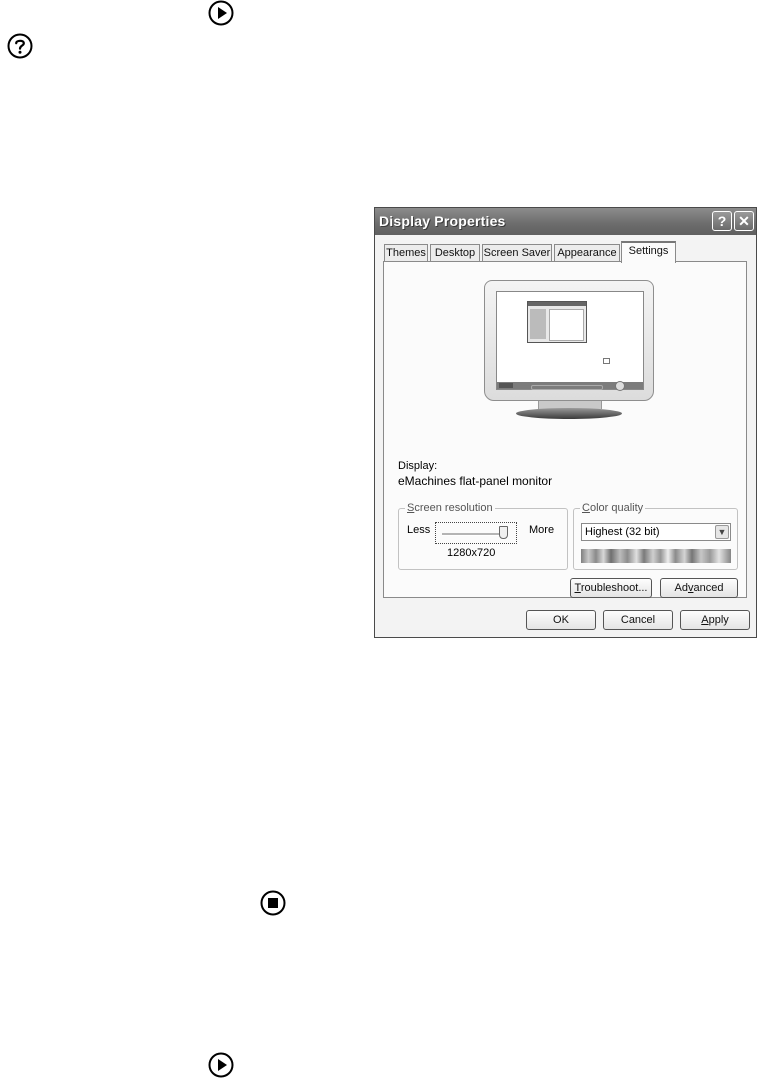 The height and width of the screenshot is (1078, 759). I want to click on advanced-button: Advanced, so click(699, 588).